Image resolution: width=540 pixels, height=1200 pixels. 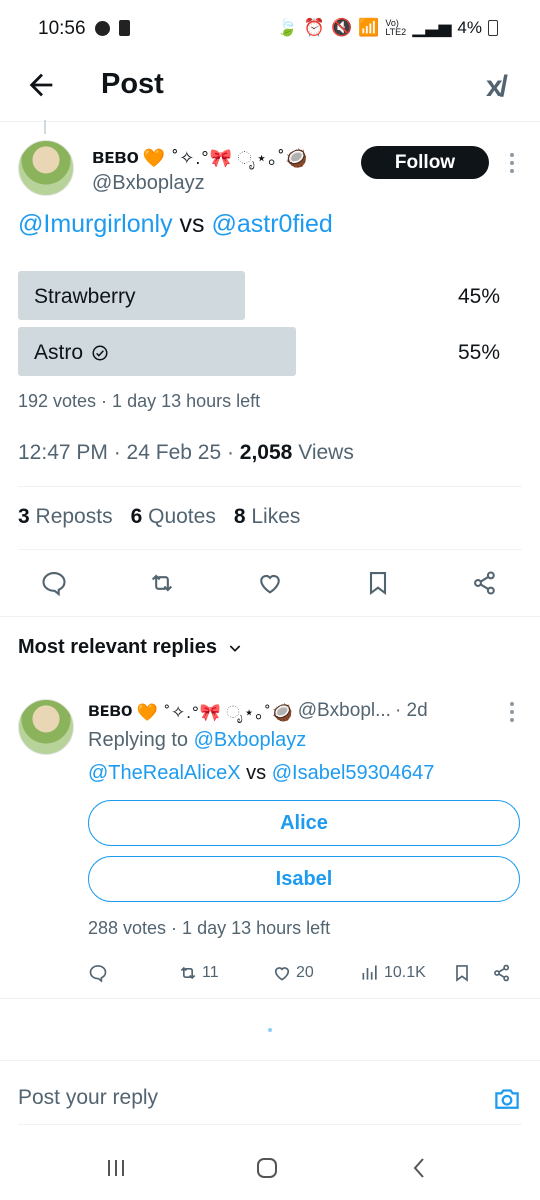 What do you see at coordinates (124, 28) in the screenshot?
I see `alert-icon` at bounding box center [124, 28].